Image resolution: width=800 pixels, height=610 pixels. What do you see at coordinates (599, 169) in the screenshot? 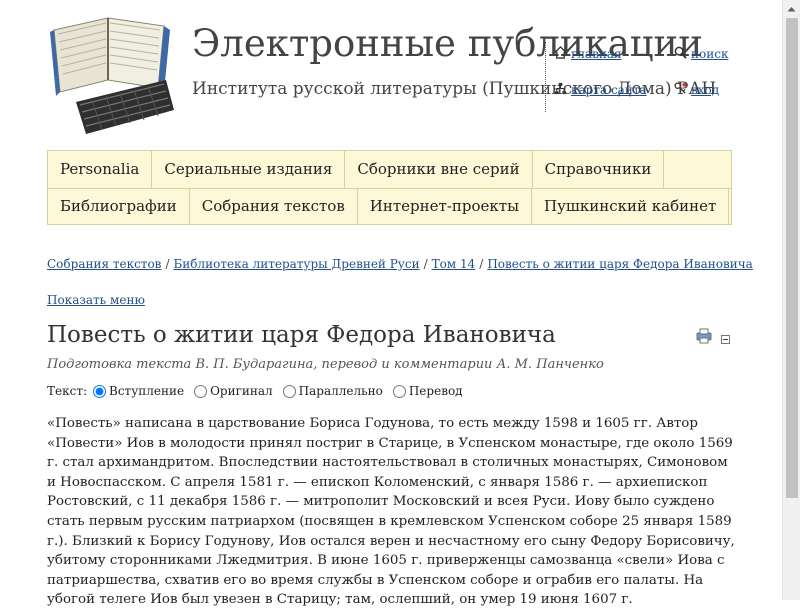
I see `nav-item-references: Справочники` at bounding box center [599, 169].